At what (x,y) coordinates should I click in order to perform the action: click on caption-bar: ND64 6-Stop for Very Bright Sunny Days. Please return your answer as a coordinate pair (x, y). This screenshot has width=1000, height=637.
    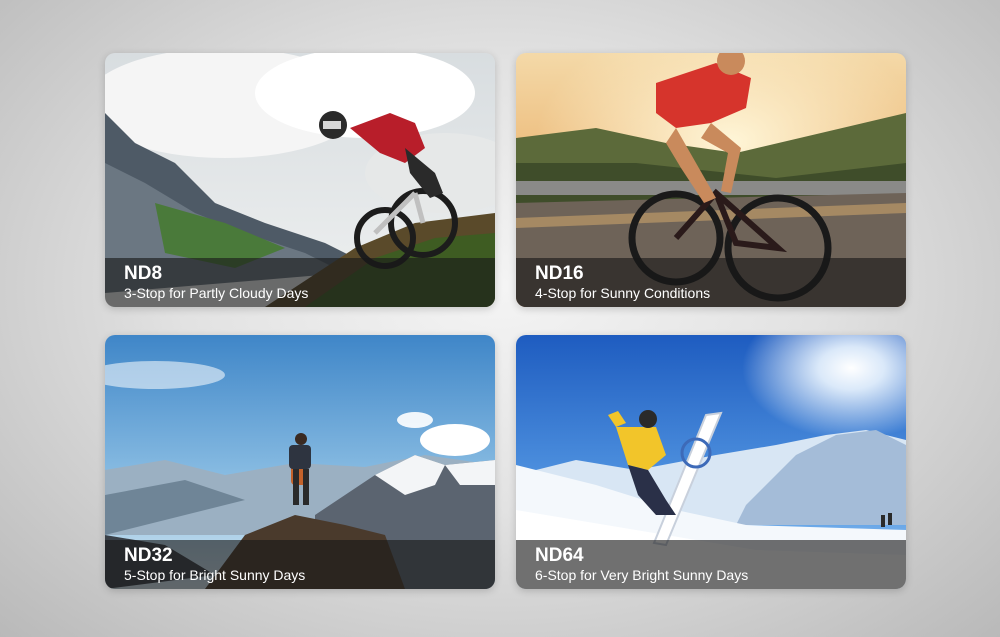
    Looking at the image, I should click on (711, 564).